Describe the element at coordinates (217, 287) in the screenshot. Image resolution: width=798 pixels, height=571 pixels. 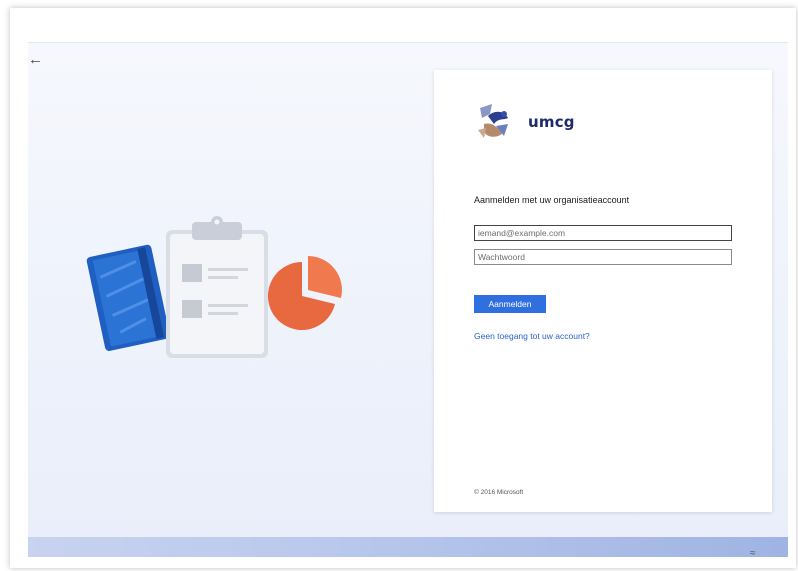
I see `clipboard-icon` at that location.